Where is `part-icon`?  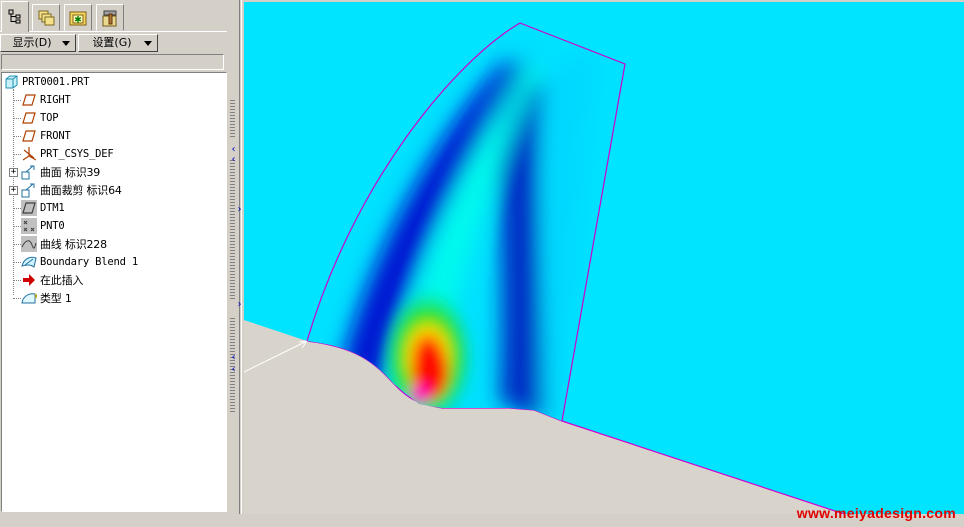 part-icon is located at coordinates (11, 82).